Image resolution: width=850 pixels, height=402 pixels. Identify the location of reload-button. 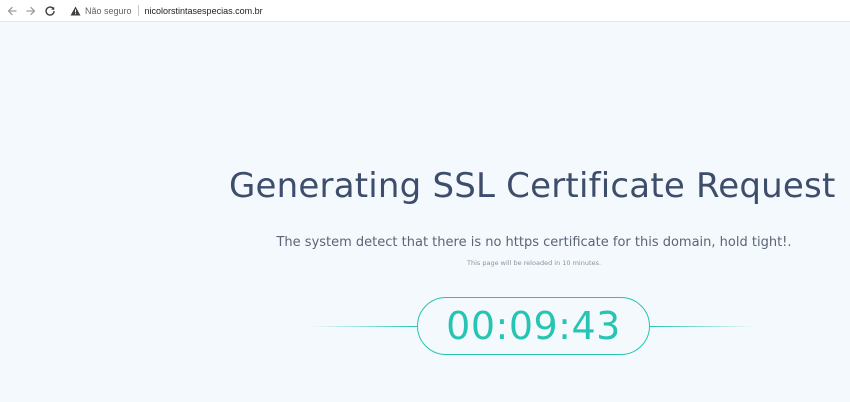
(50, 11).